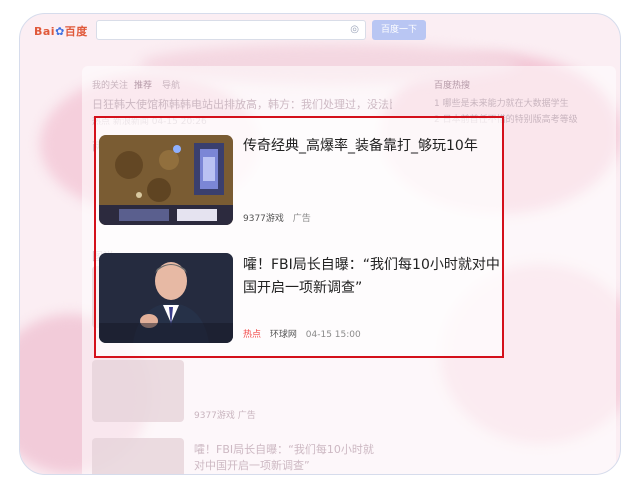 The width and height of the screenshot is (639, 486). Describe the element at coordinates (45, 31) in the screenshot. I see `logo-text-prefix: Bai` at that location.